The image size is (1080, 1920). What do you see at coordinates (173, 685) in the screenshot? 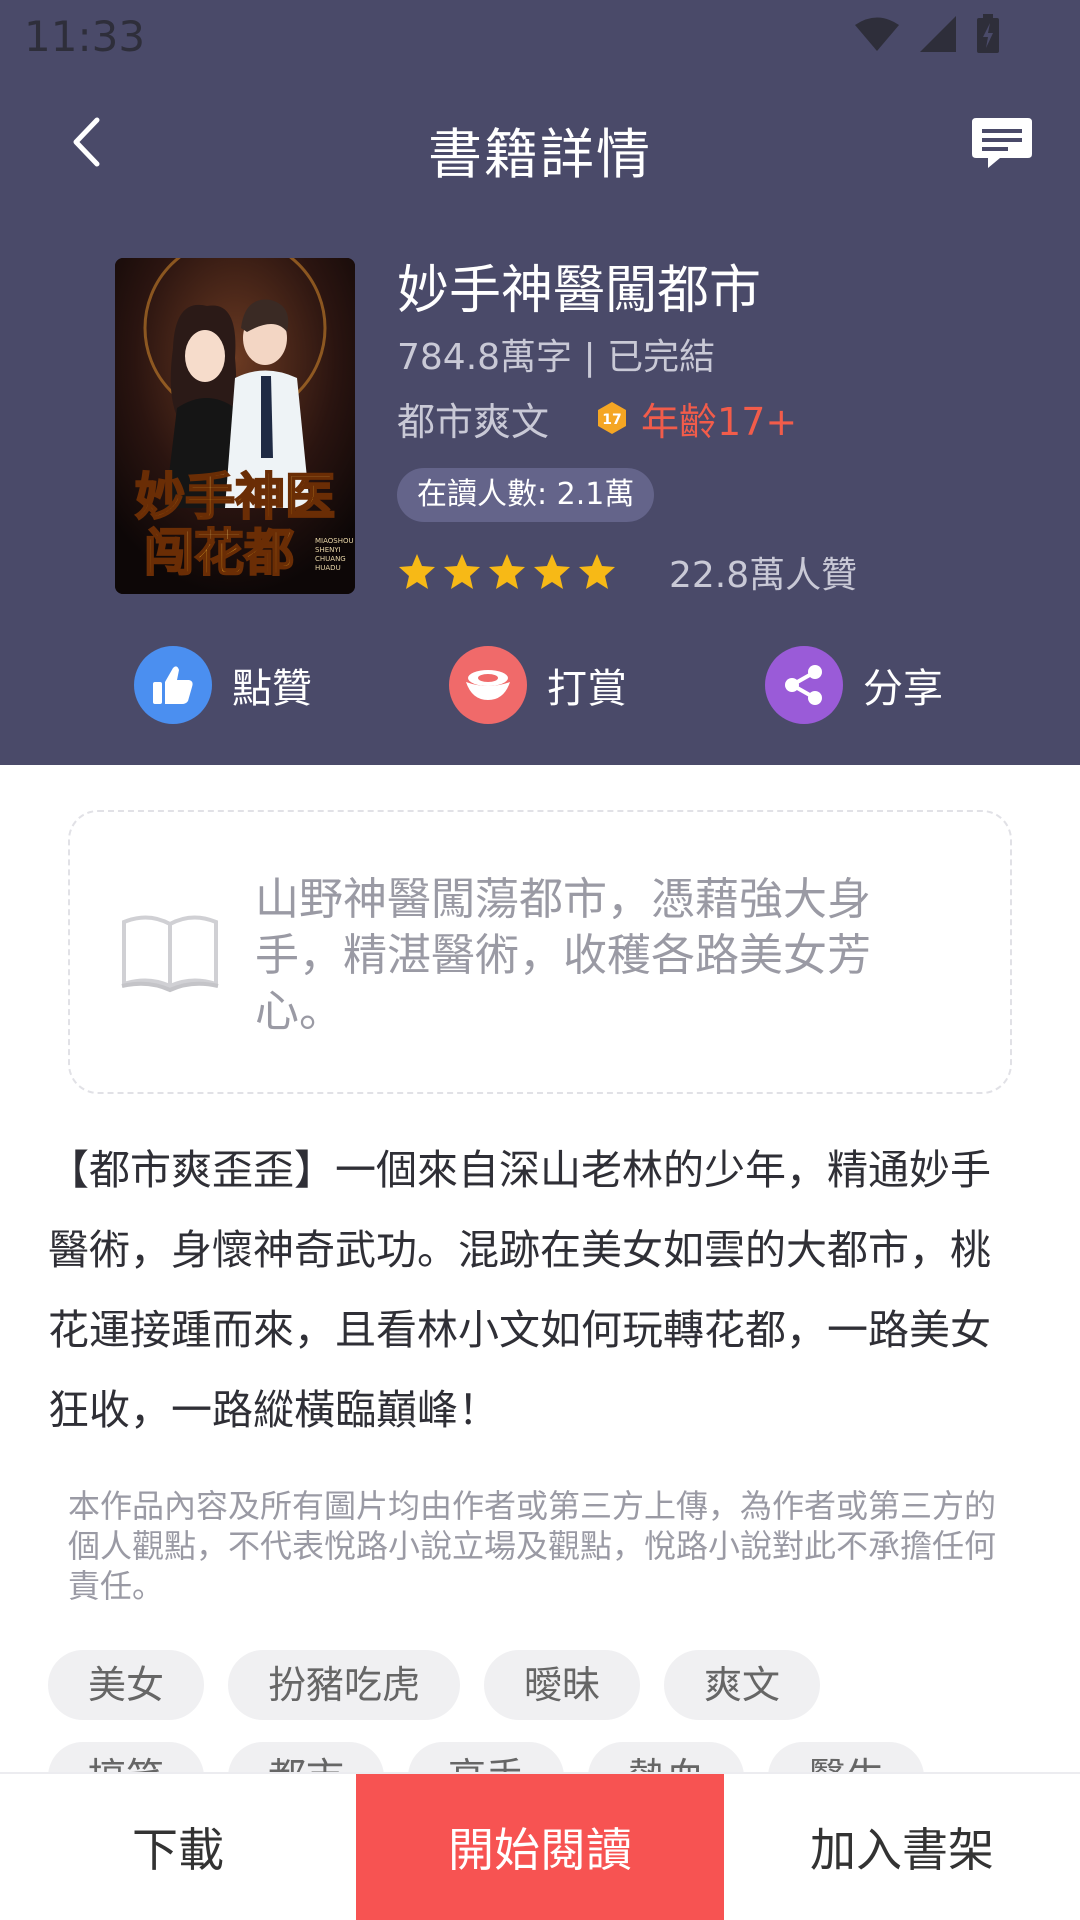
I see `thumbs-up-icon` at bounding box center [173, 685].